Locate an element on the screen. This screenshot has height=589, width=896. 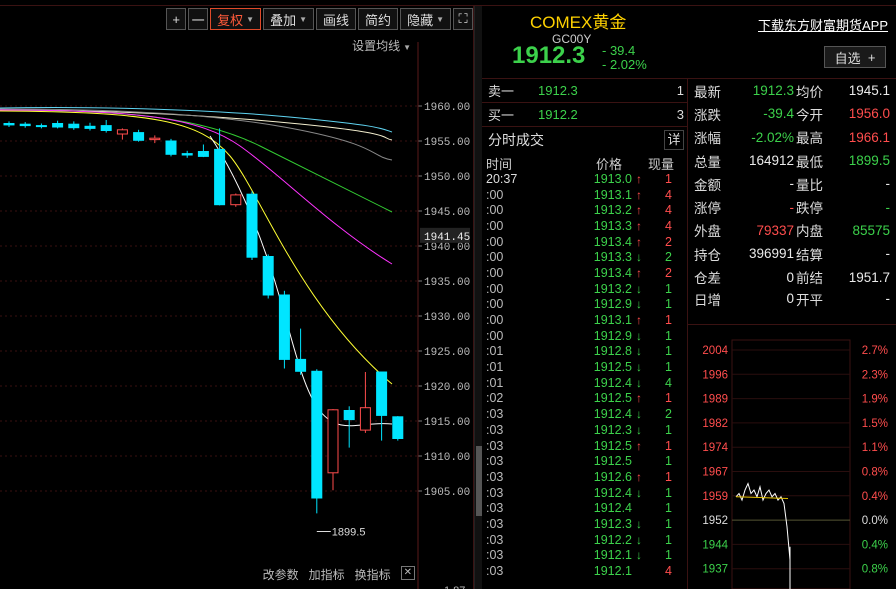
stat-label: 涨跌 is located at coordinates (707, 115).